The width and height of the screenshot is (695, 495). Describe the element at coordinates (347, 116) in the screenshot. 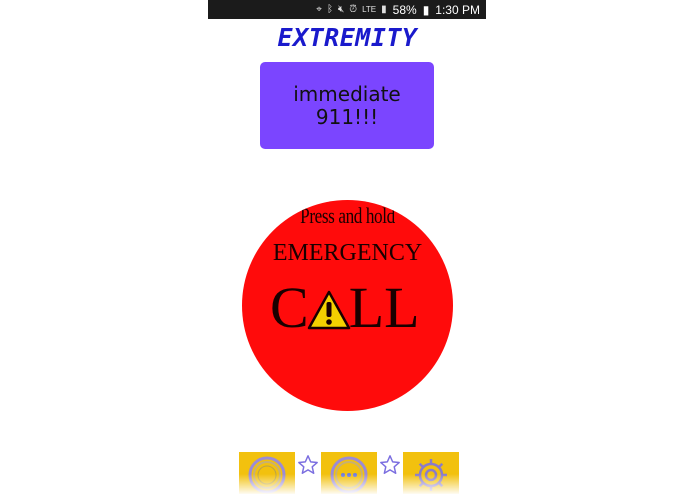

I see `immediate-button-line2: 911!!!` at that location.